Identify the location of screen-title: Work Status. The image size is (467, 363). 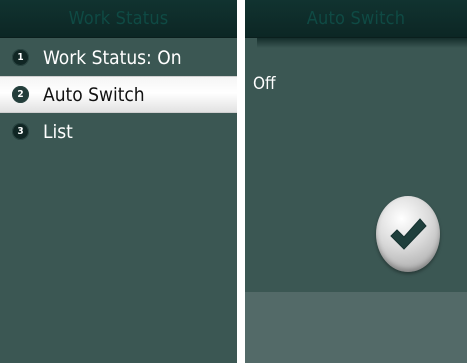
(118, 18).